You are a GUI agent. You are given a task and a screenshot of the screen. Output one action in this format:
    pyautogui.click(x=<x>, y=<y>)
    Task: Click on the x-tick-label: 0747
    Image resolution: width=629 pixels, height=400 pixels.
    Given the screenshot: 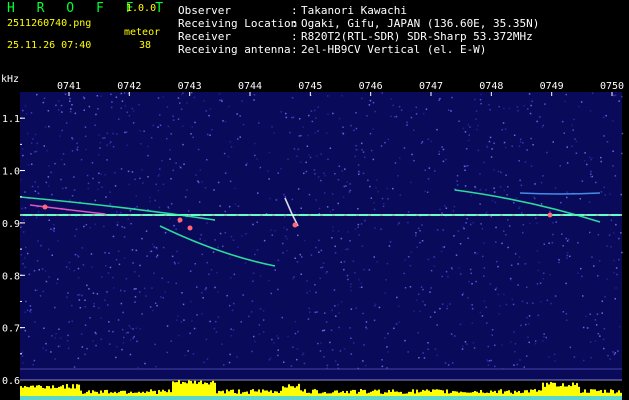 What is the action you would take?
    pyautogui.click(x=431, y=86)
    